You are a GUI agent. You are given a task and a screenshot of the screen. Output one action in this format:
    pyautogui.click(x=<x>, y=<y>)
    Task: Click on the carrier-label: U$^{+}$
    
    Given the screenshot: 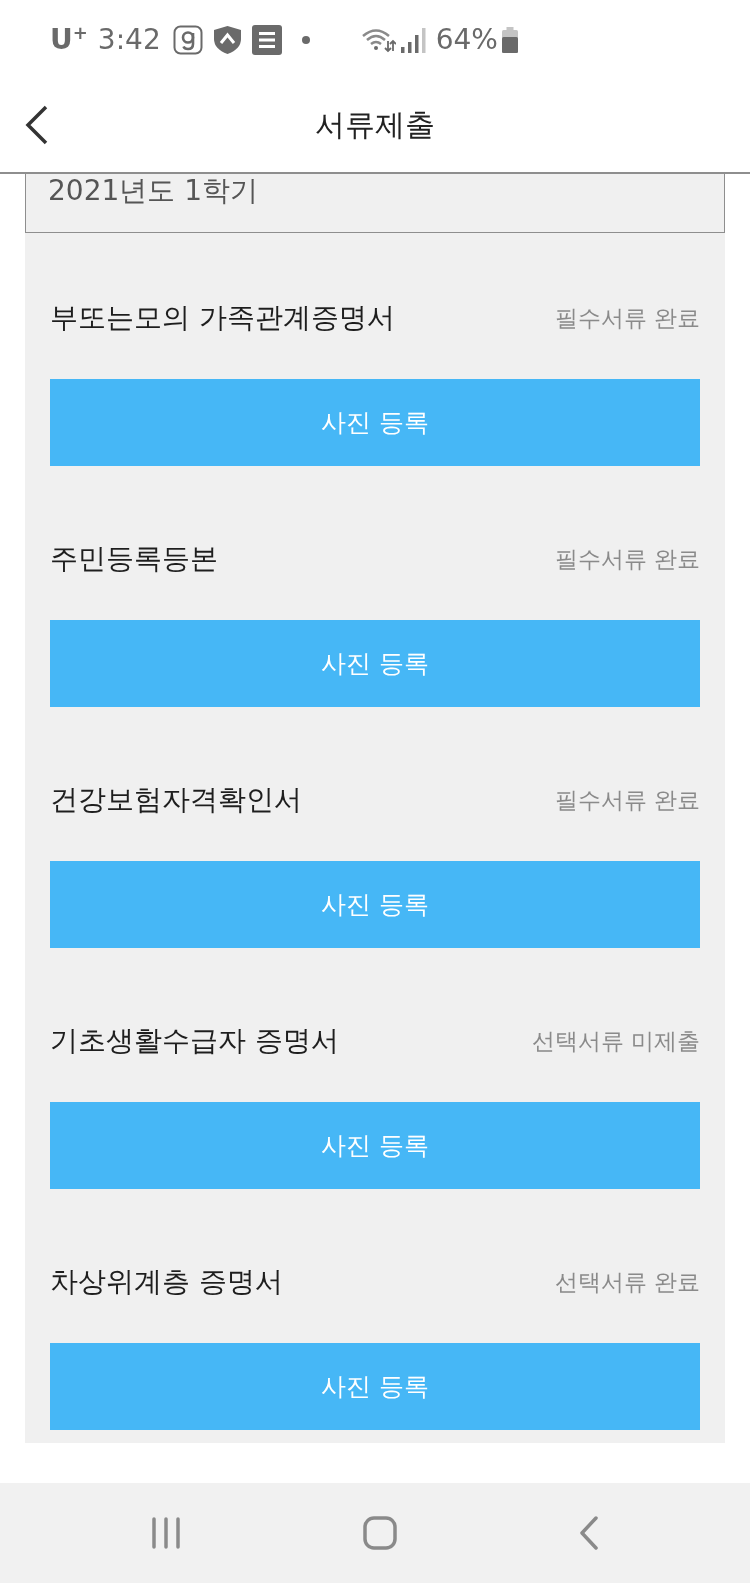 What is the action you would take?
    pyautogui.click(x=69, y=40)
    